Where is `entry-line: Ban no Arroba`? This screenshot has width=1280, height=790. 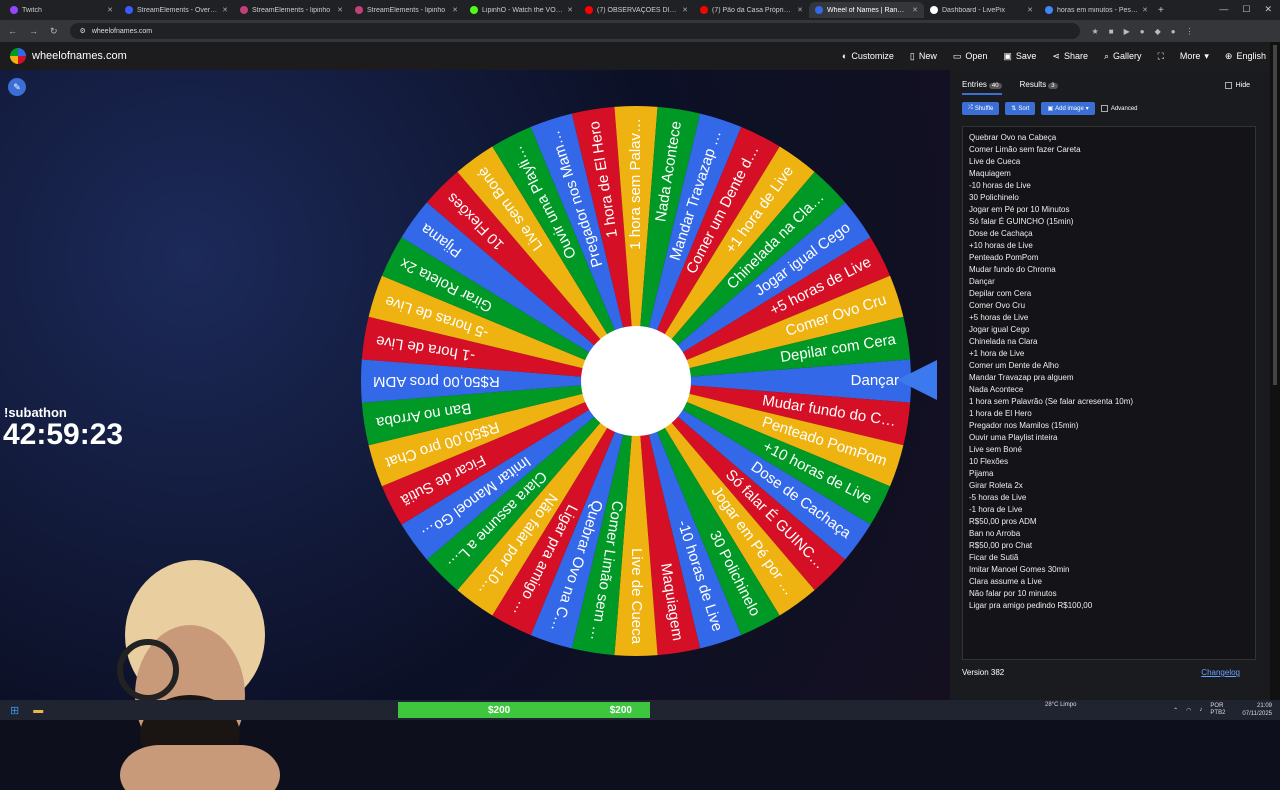
entry-line: Ban no Arroba is located at coordinates (995, 533).